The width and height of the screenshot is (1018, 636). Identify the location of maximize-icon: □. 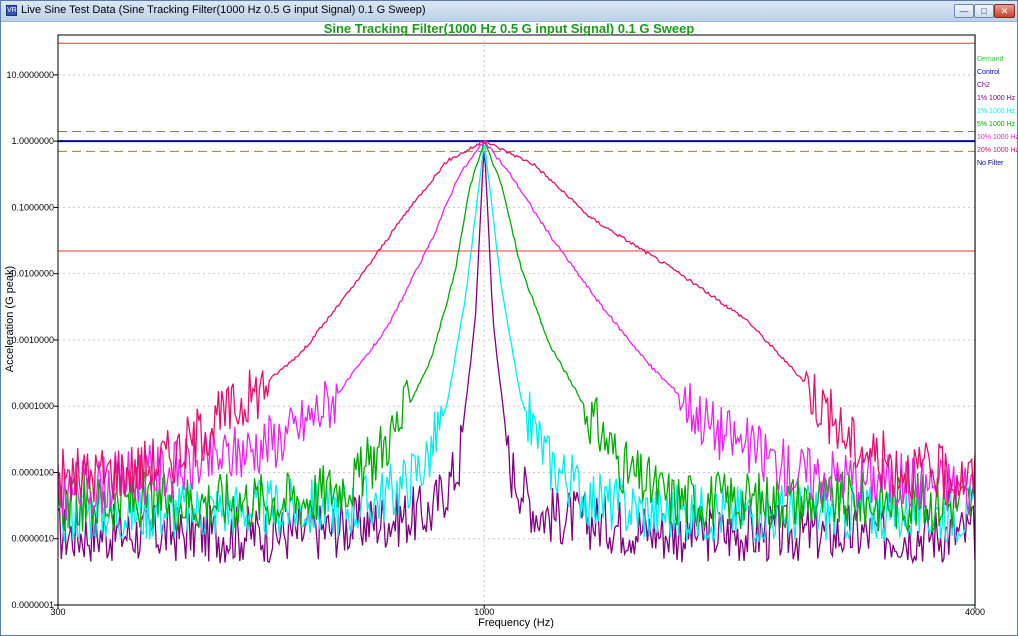
(984, 11).